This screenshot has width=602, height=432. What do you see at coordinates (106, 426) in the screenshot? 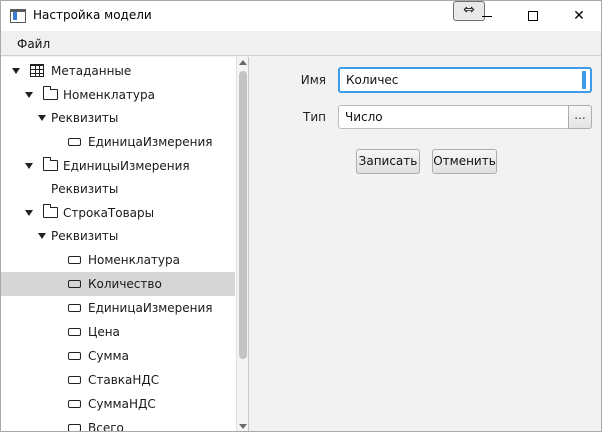
I see `tree-item-label: Всего` at bounding box center [106, 426].